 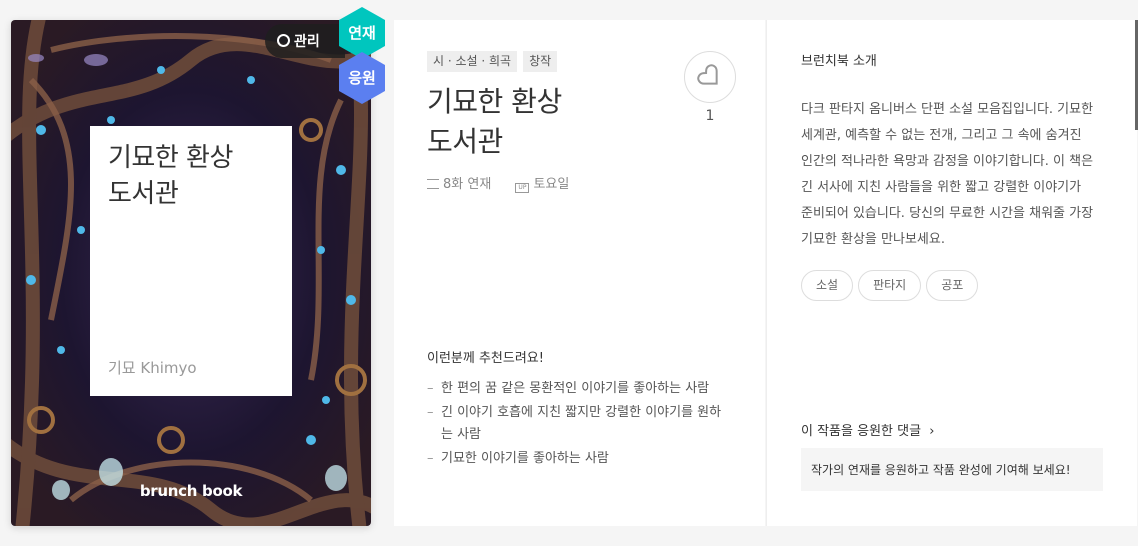 I want to click on episodes-info: 8화 연재, so click(x=464, y=184).